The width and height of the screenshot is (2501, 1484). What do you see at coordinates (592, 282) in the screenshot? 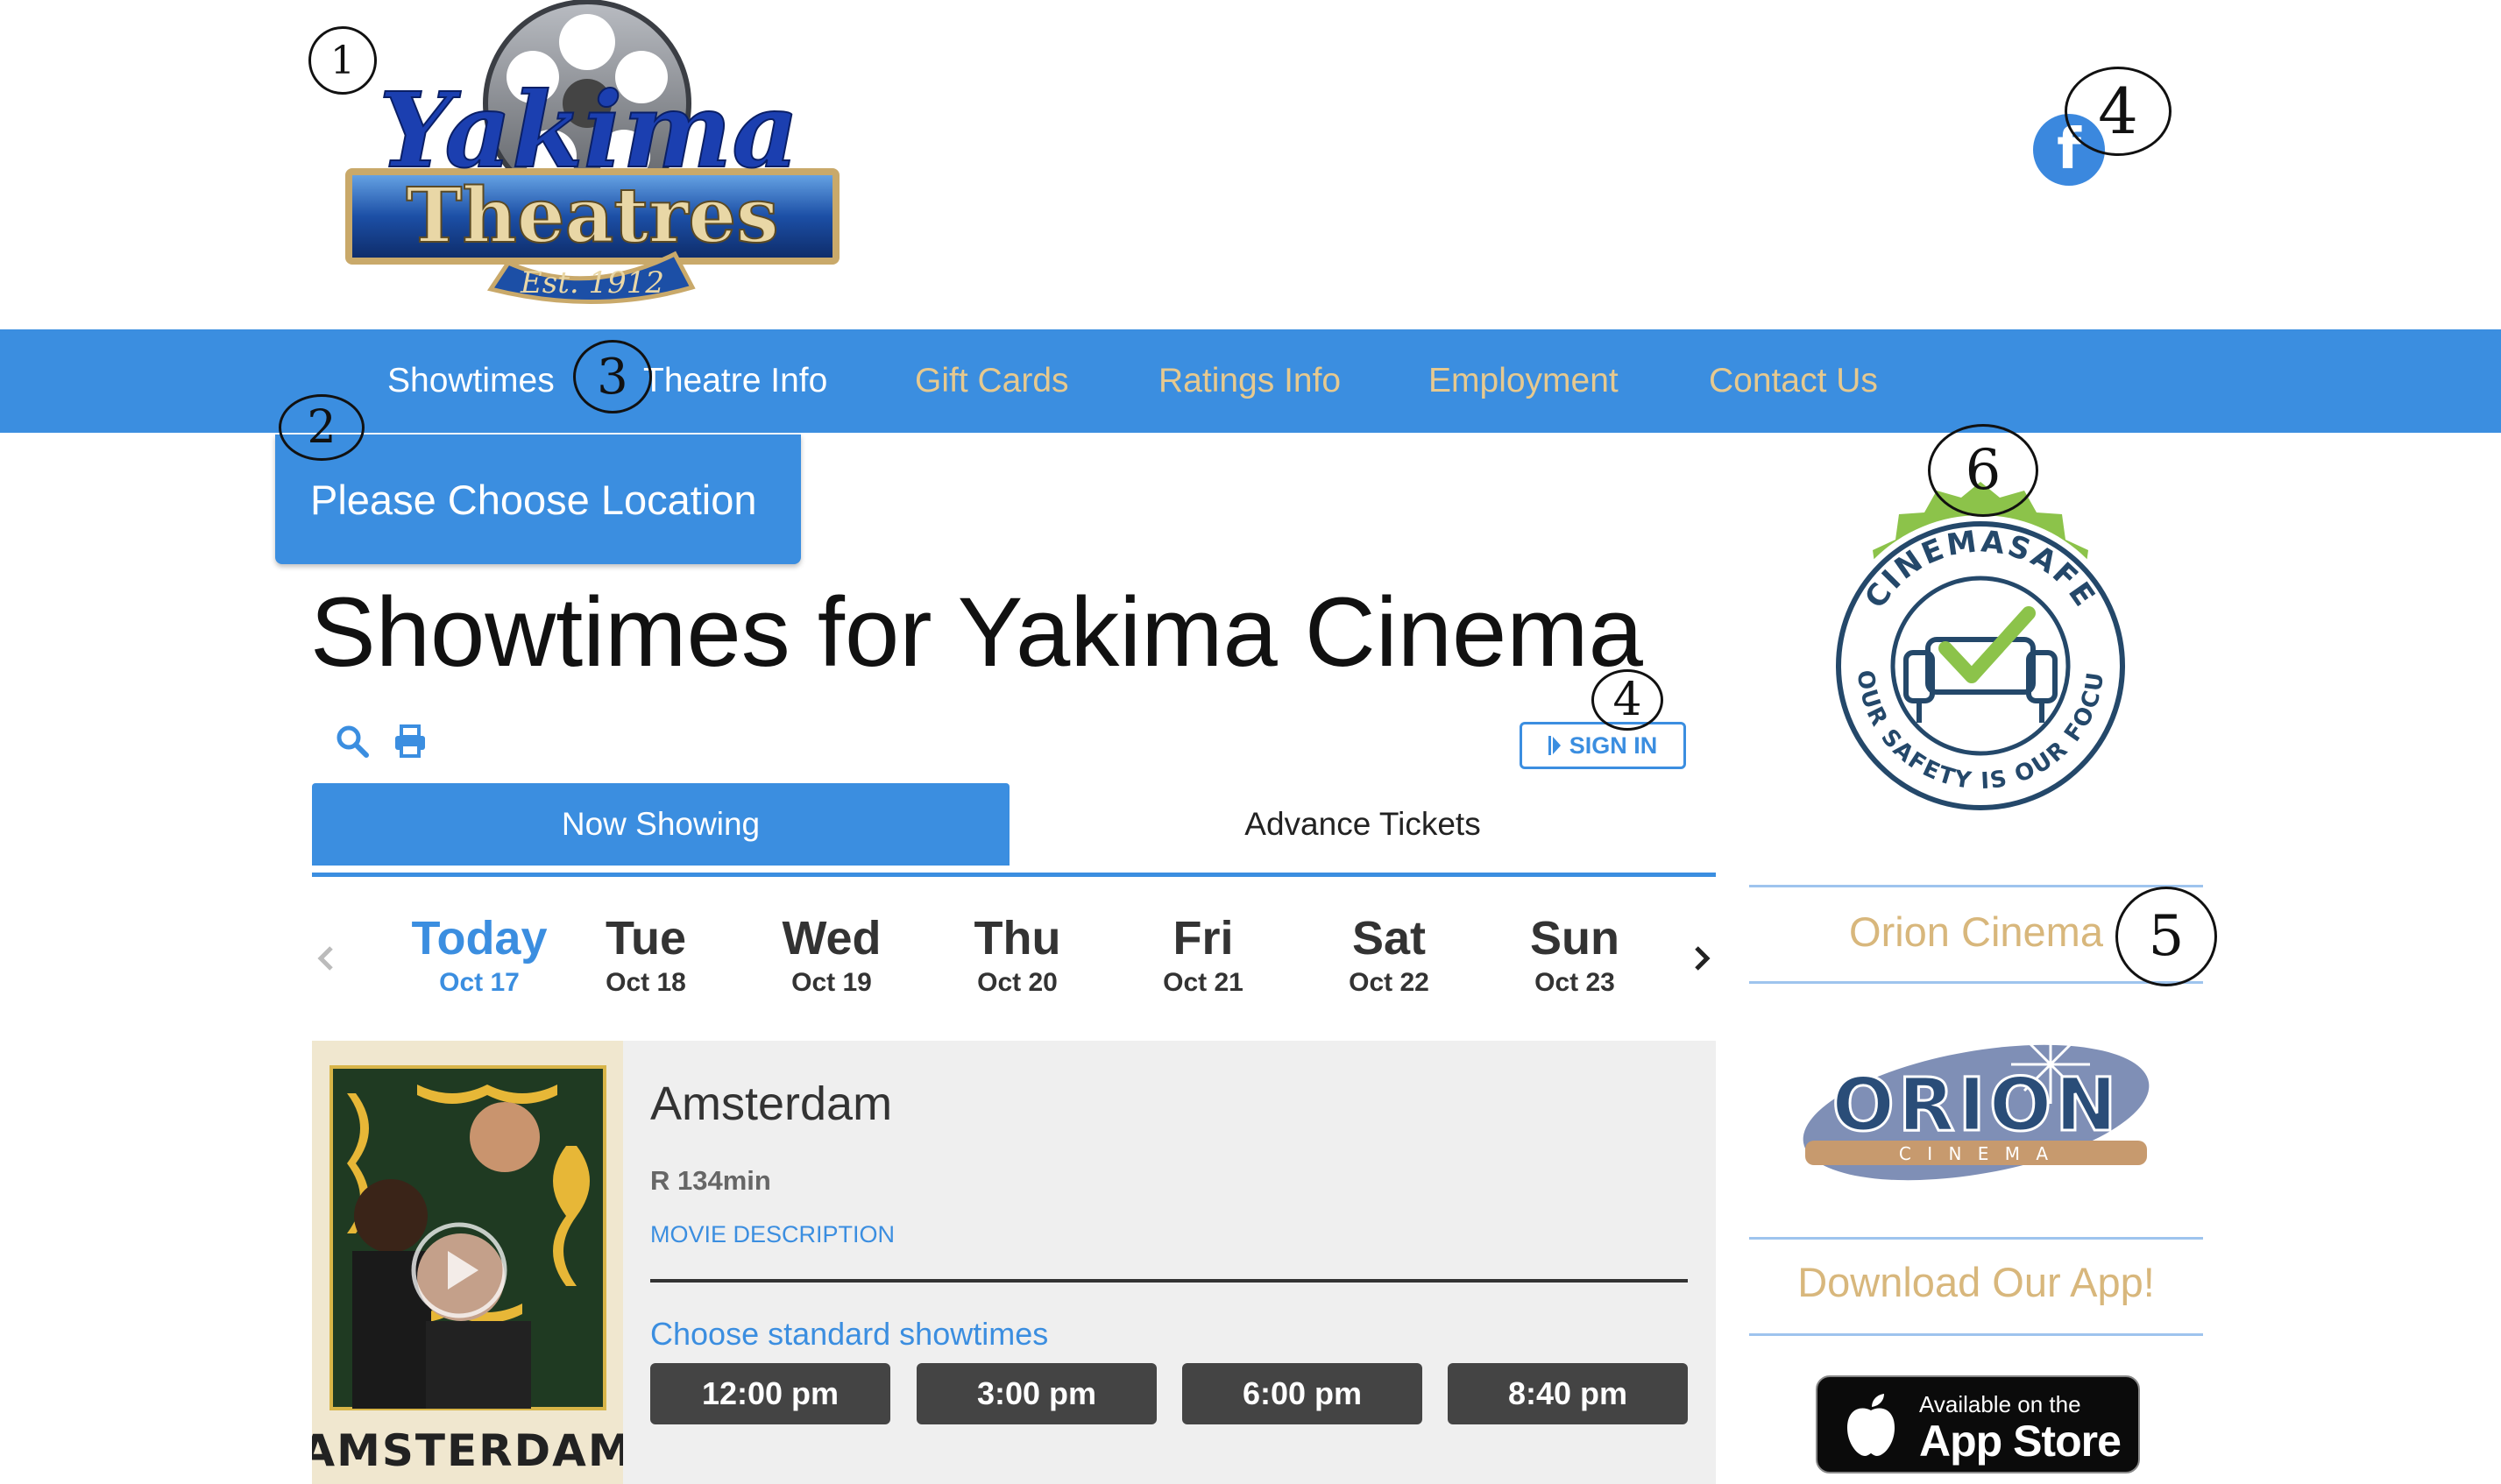
I see `logo-est-text: Est. 1912` at bounding box center [592, 282].